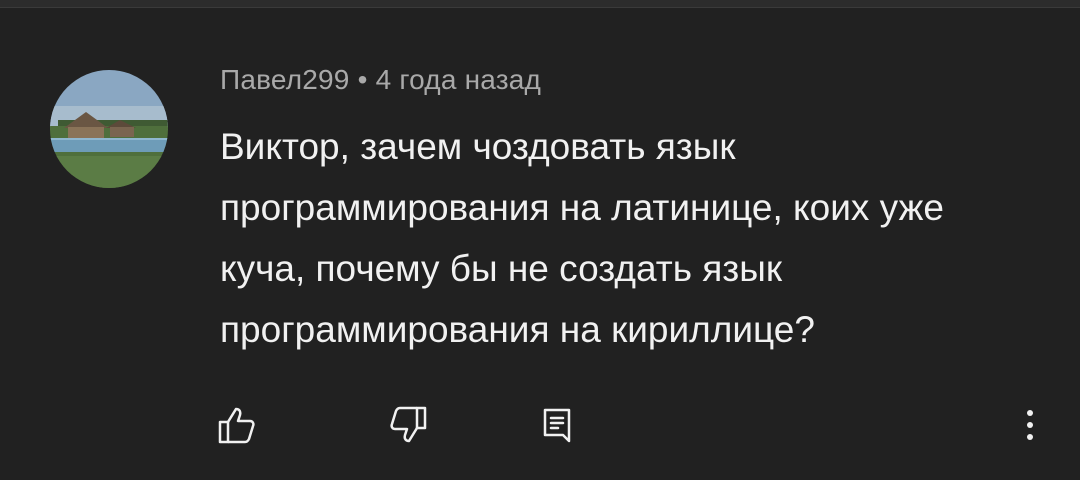 The width and height of the screenshot is (1080, 480). I want to click on comment-timestamp: 4 года назад, so click(458, 79).